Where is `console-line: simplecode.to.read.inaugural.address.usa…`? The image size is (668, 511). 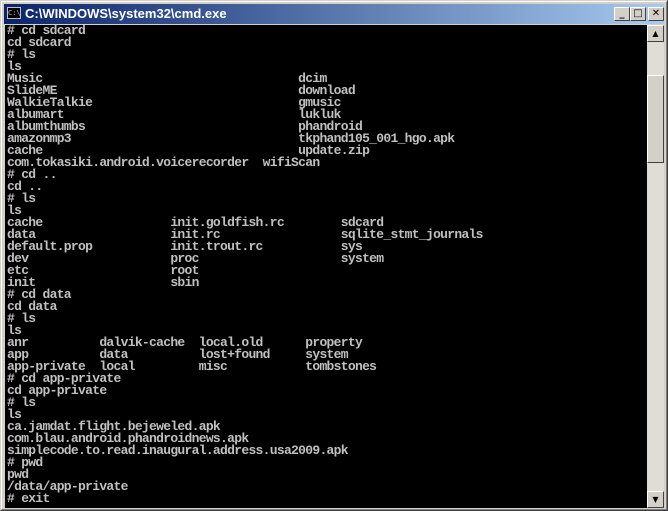 console-line: simplecode.to.read.inaugural.address.usa… is located at coordinates (178, 450).